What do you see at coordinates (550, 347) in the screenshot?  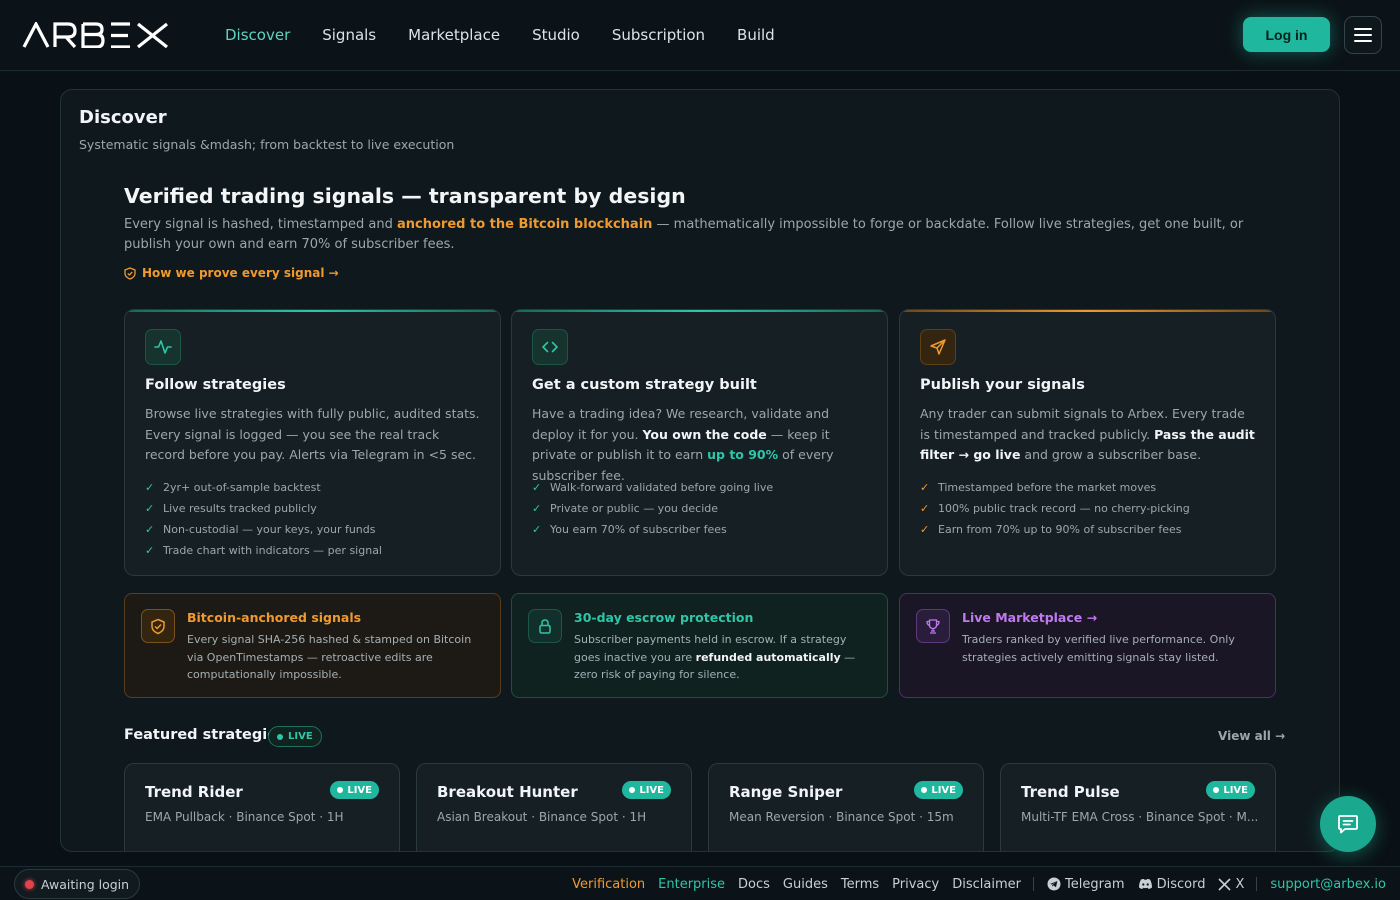 I see `code-brackets-icon` at bounding box center [550, 347].